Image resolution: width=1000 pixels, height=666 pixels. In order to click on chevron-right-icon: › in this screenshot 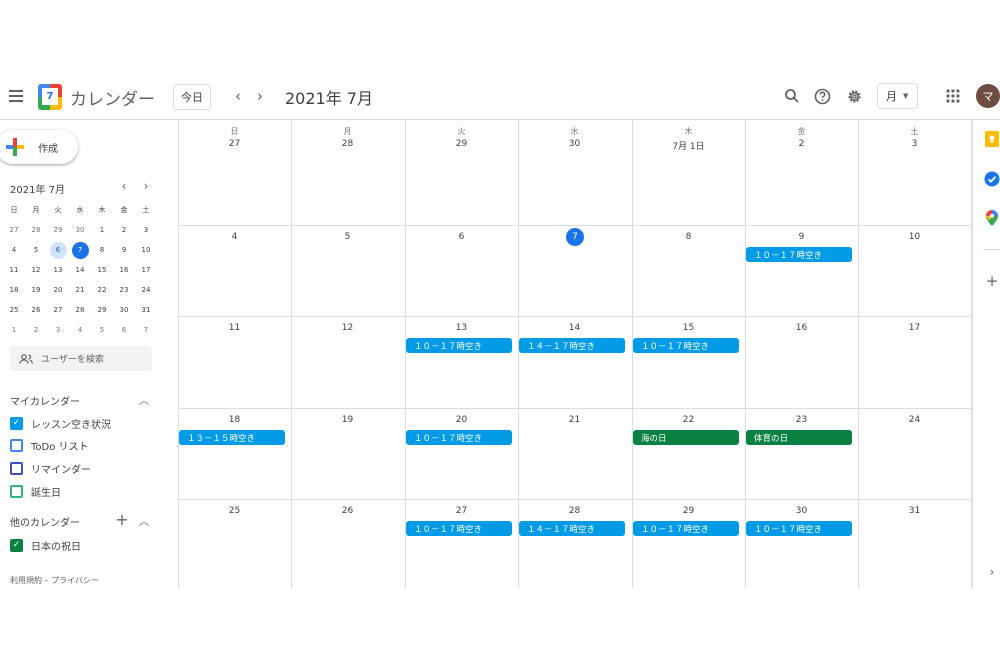, I will do `click(260, 96)`.